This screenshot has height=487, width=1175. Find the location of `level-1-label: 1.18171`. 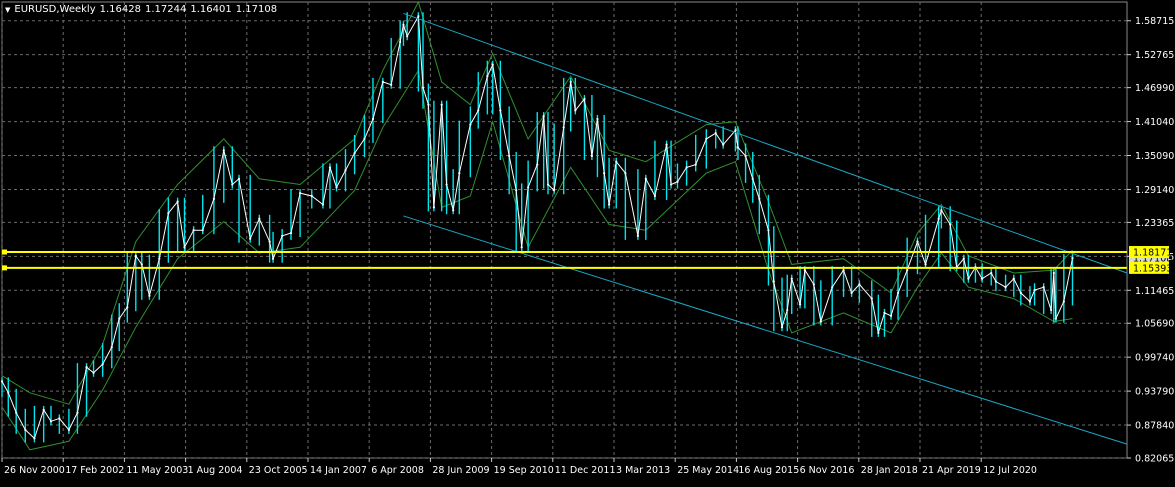

level-1-label: 1.18171 is located at coordinates (1152, 253).